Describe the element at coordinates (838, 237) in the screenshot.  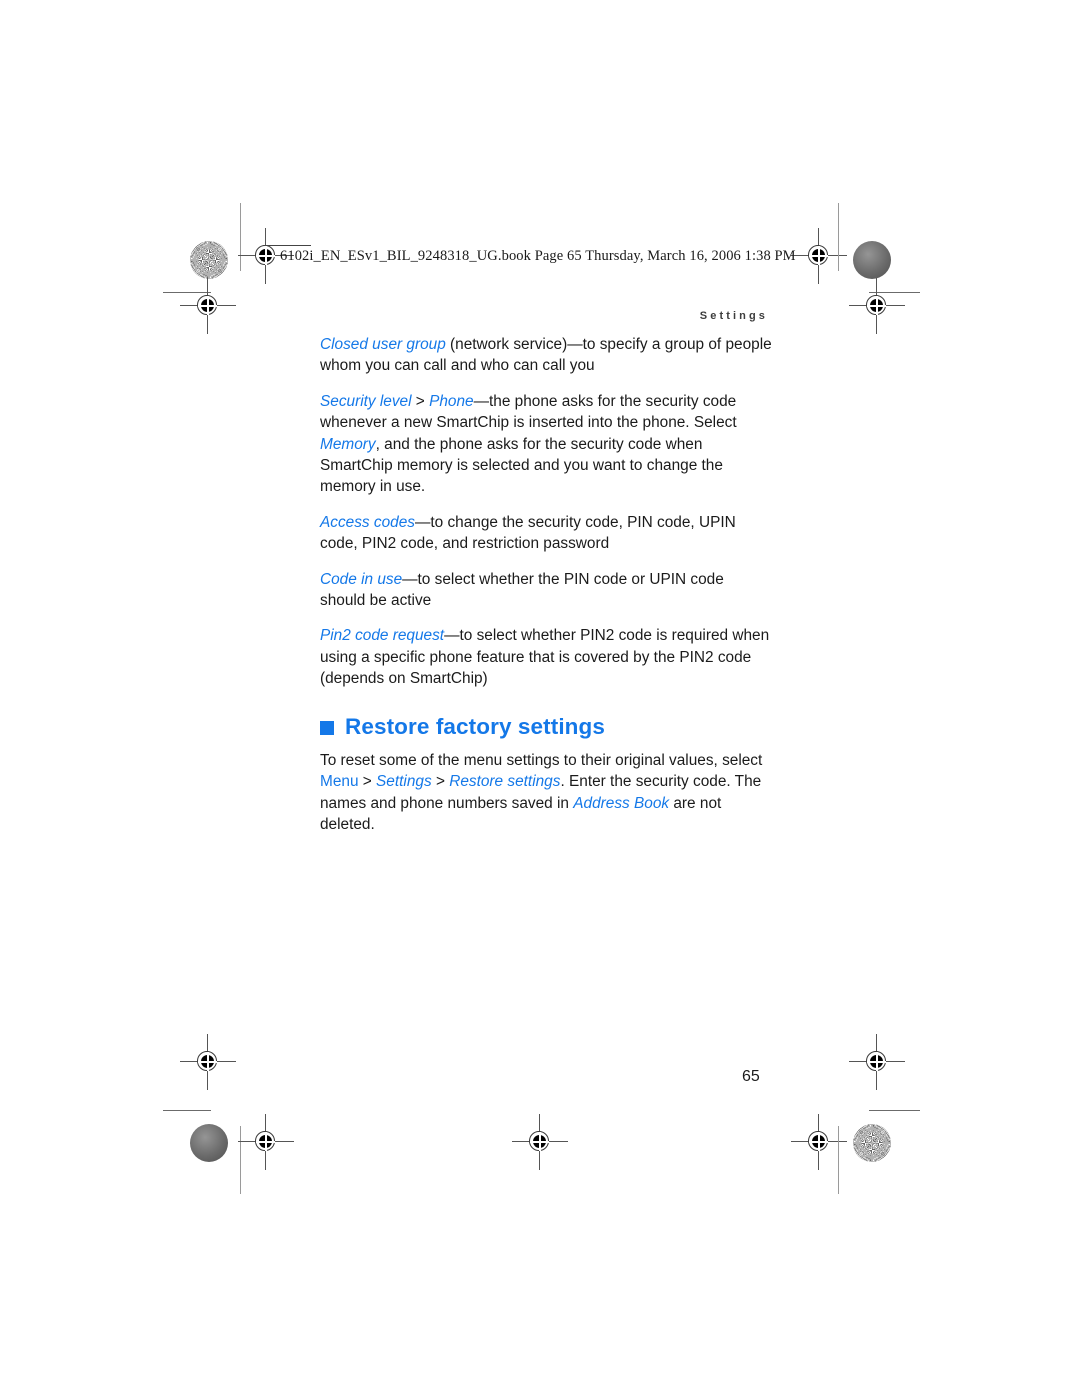
I see `crop-rule-vertical-top-right` at that location.